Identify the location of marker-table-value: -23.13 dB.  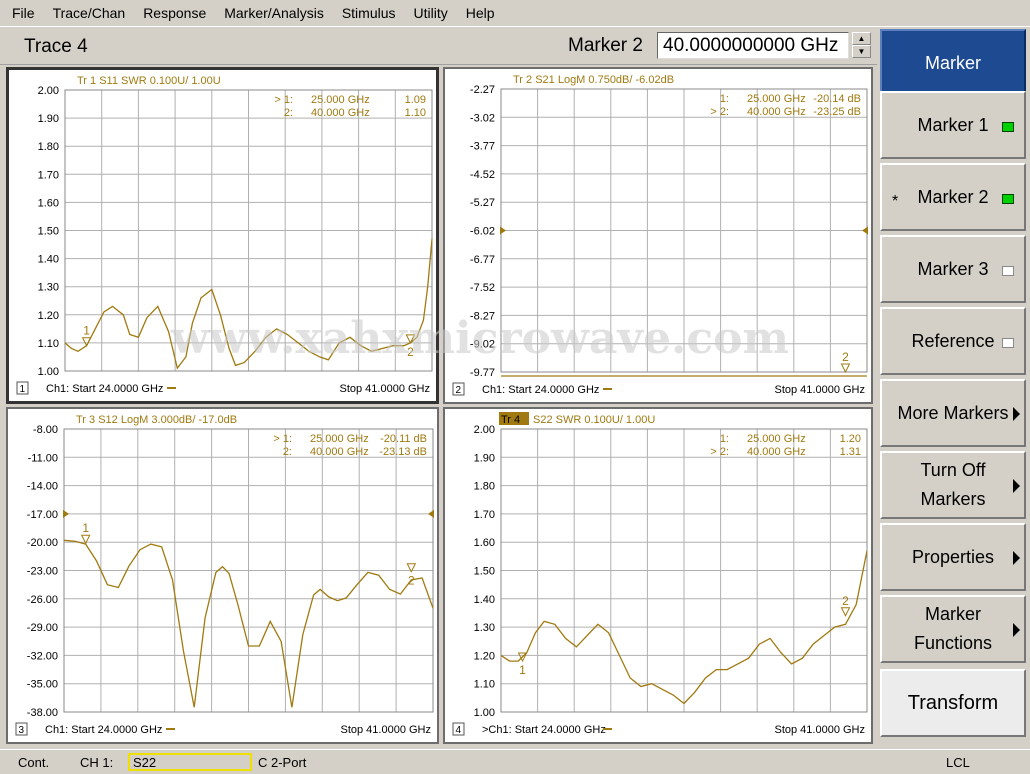
(403, 452).